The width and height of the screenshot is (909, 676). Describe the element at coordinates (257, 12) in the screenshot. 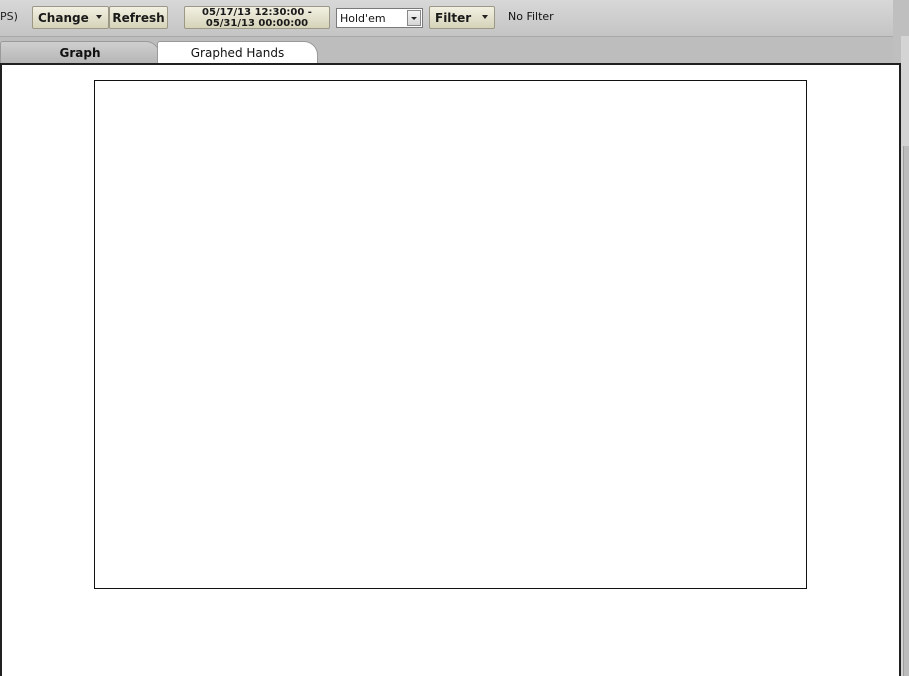

I see `date-range-start: 05/17/13 12:30:00 -` at that location.